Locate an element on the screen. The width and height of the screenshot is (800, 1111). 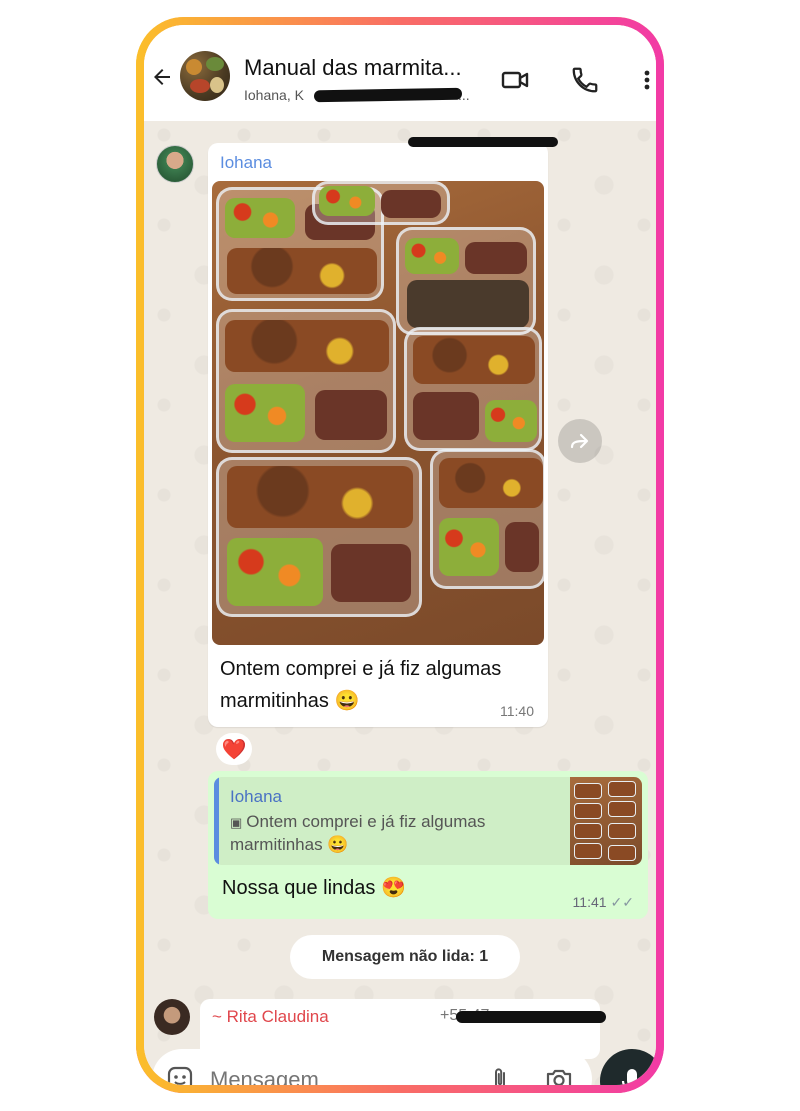
message-time: 11:40 is located at coordinates (517, 711).